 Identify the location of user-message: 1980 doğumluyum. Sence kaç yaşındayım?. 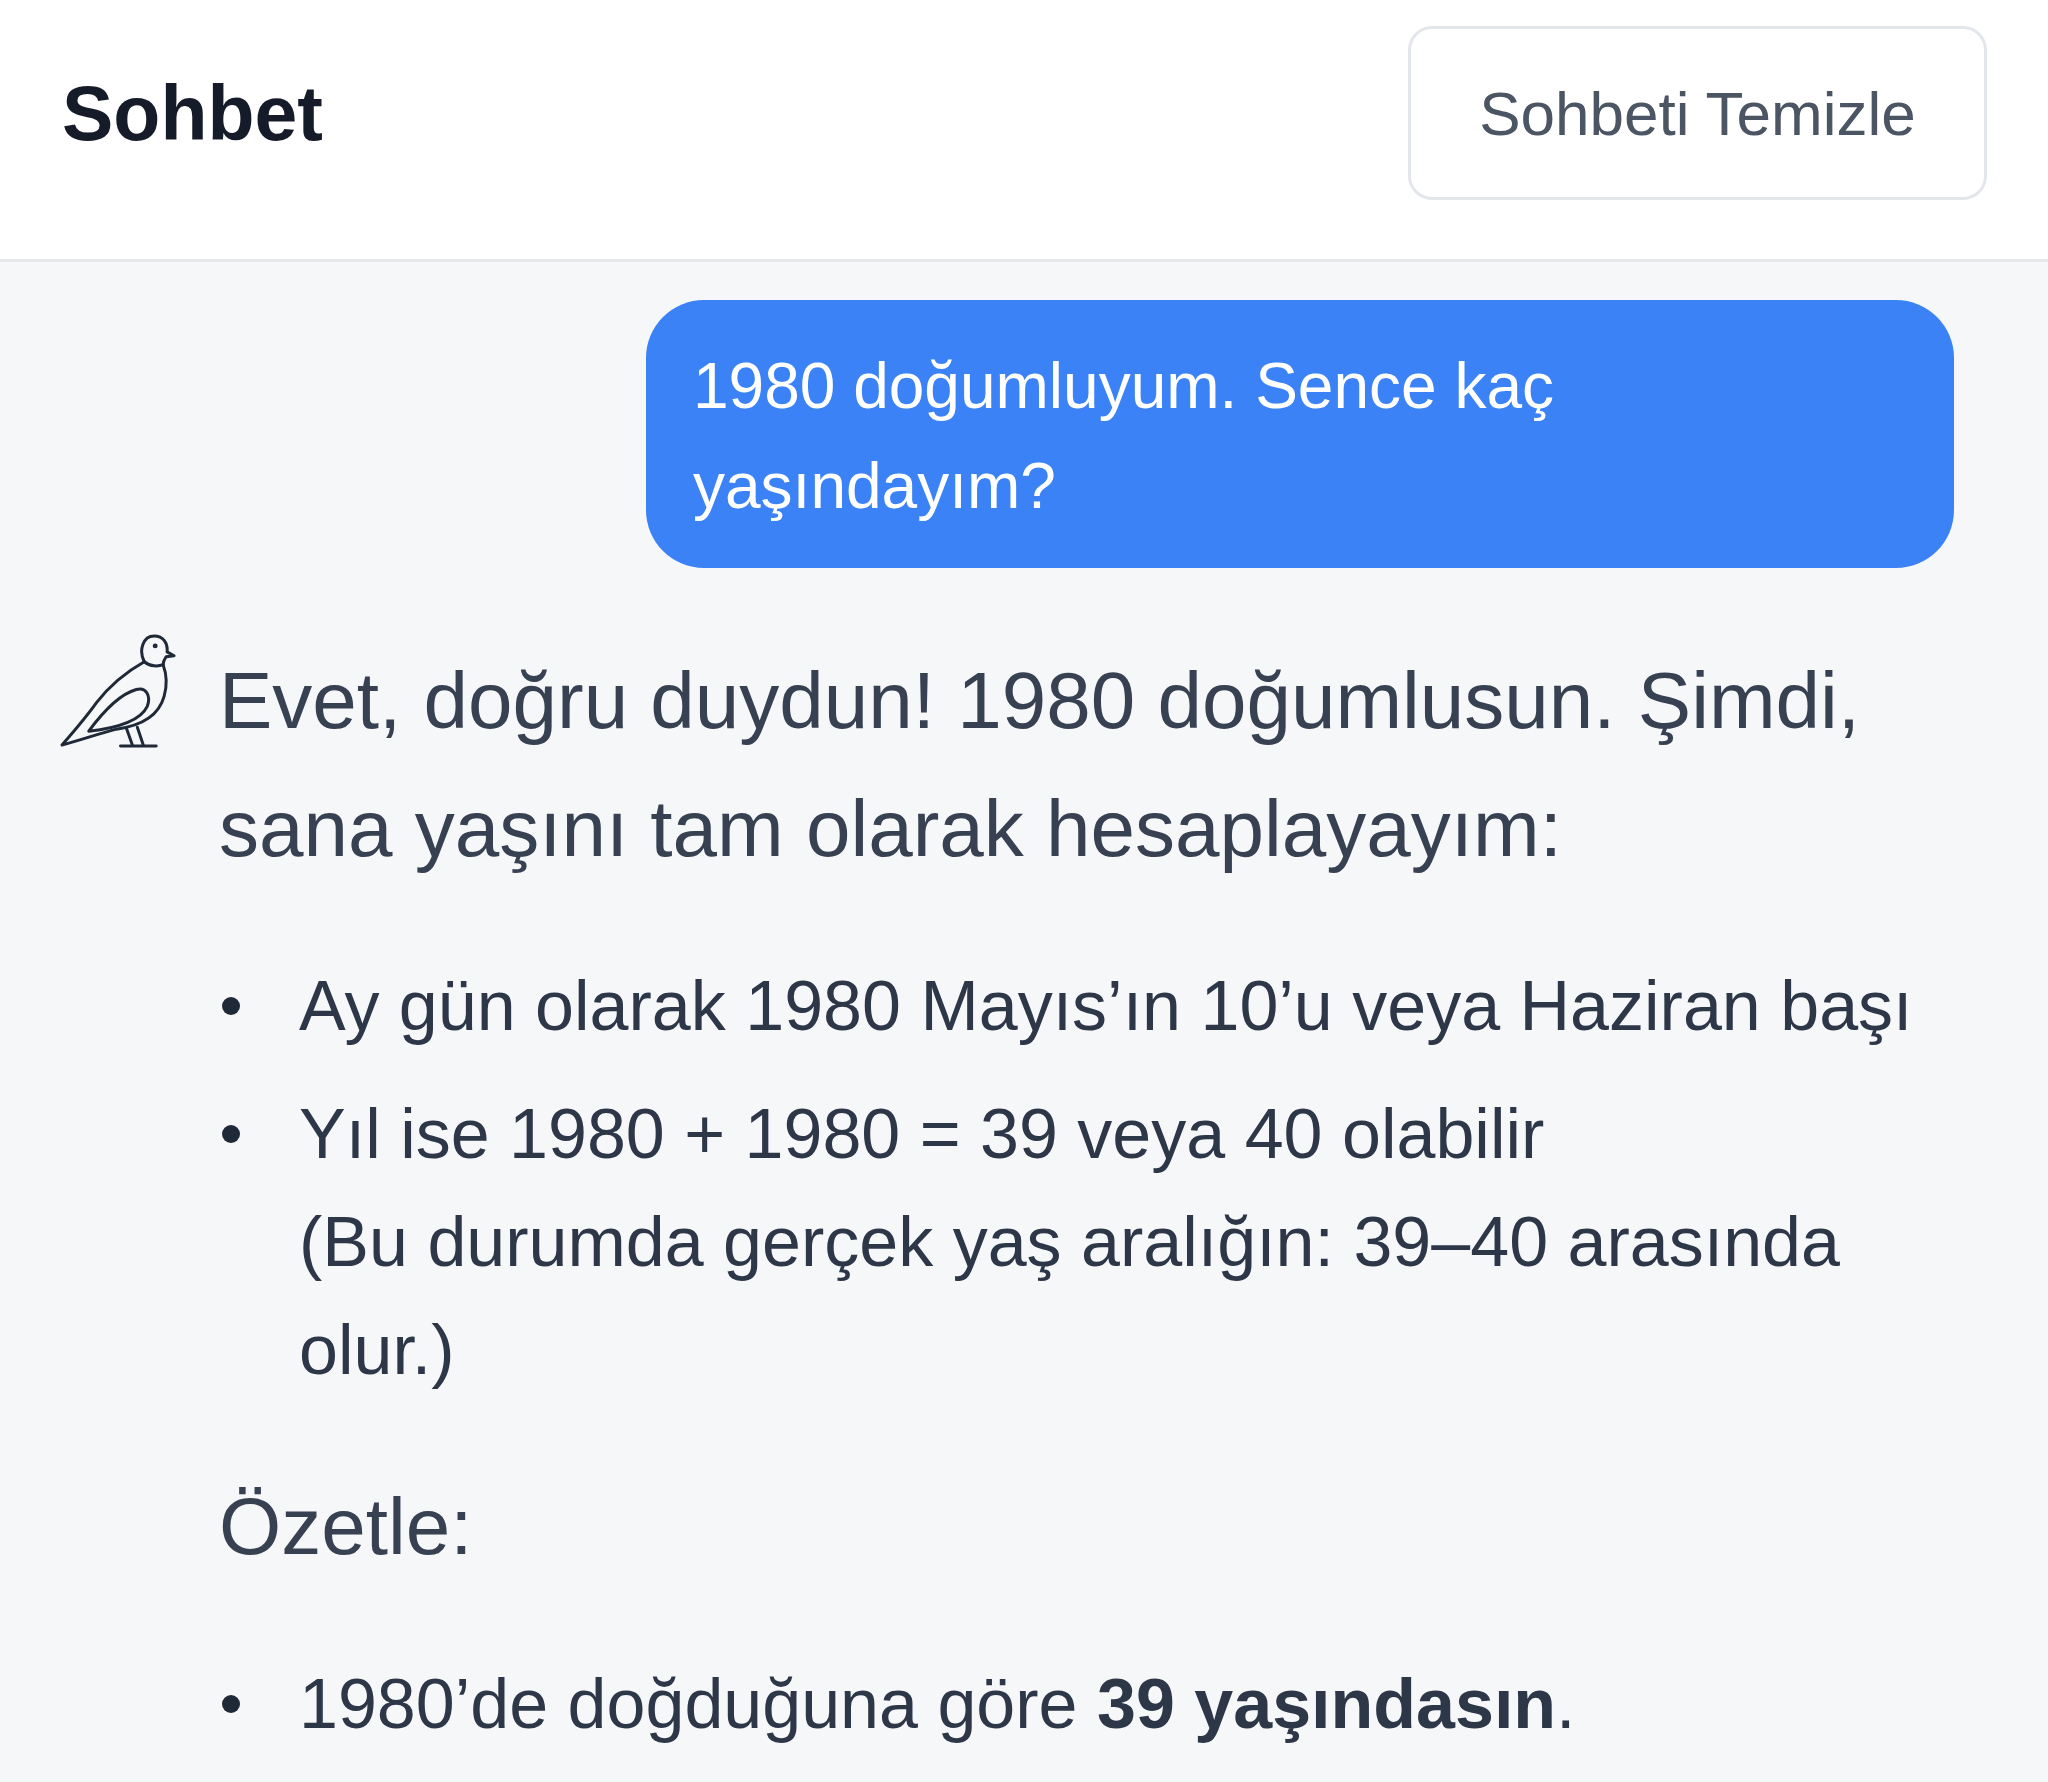
(1300, 434).